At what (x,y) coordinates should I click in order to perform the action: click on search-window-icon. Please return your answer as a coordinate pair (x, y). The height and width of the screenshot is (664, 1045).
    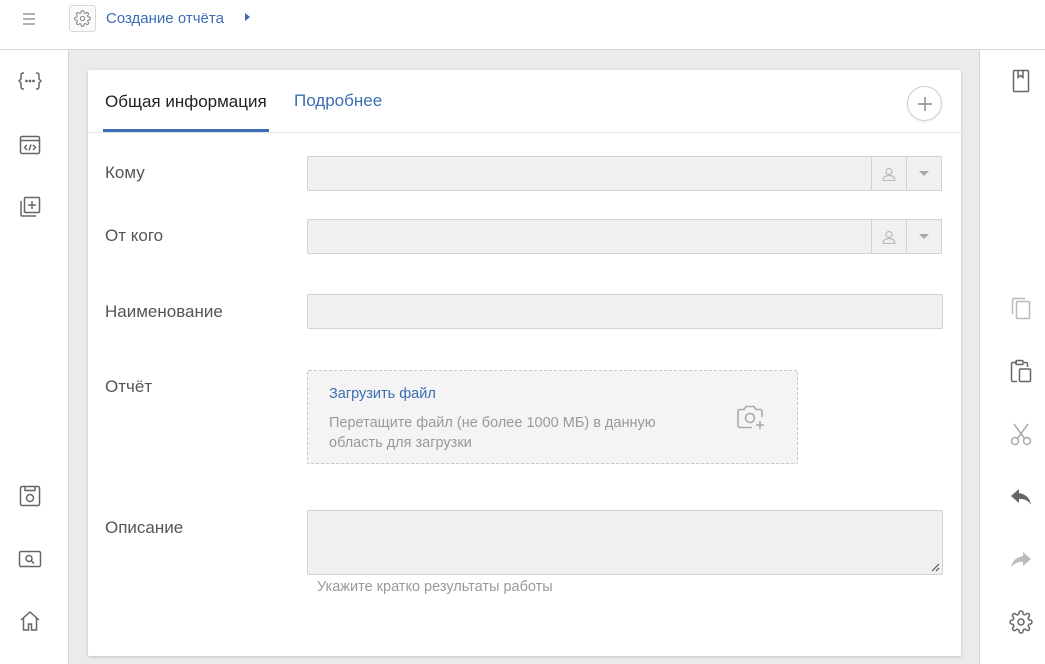
    Looking at the image, I should click on (30, 559).